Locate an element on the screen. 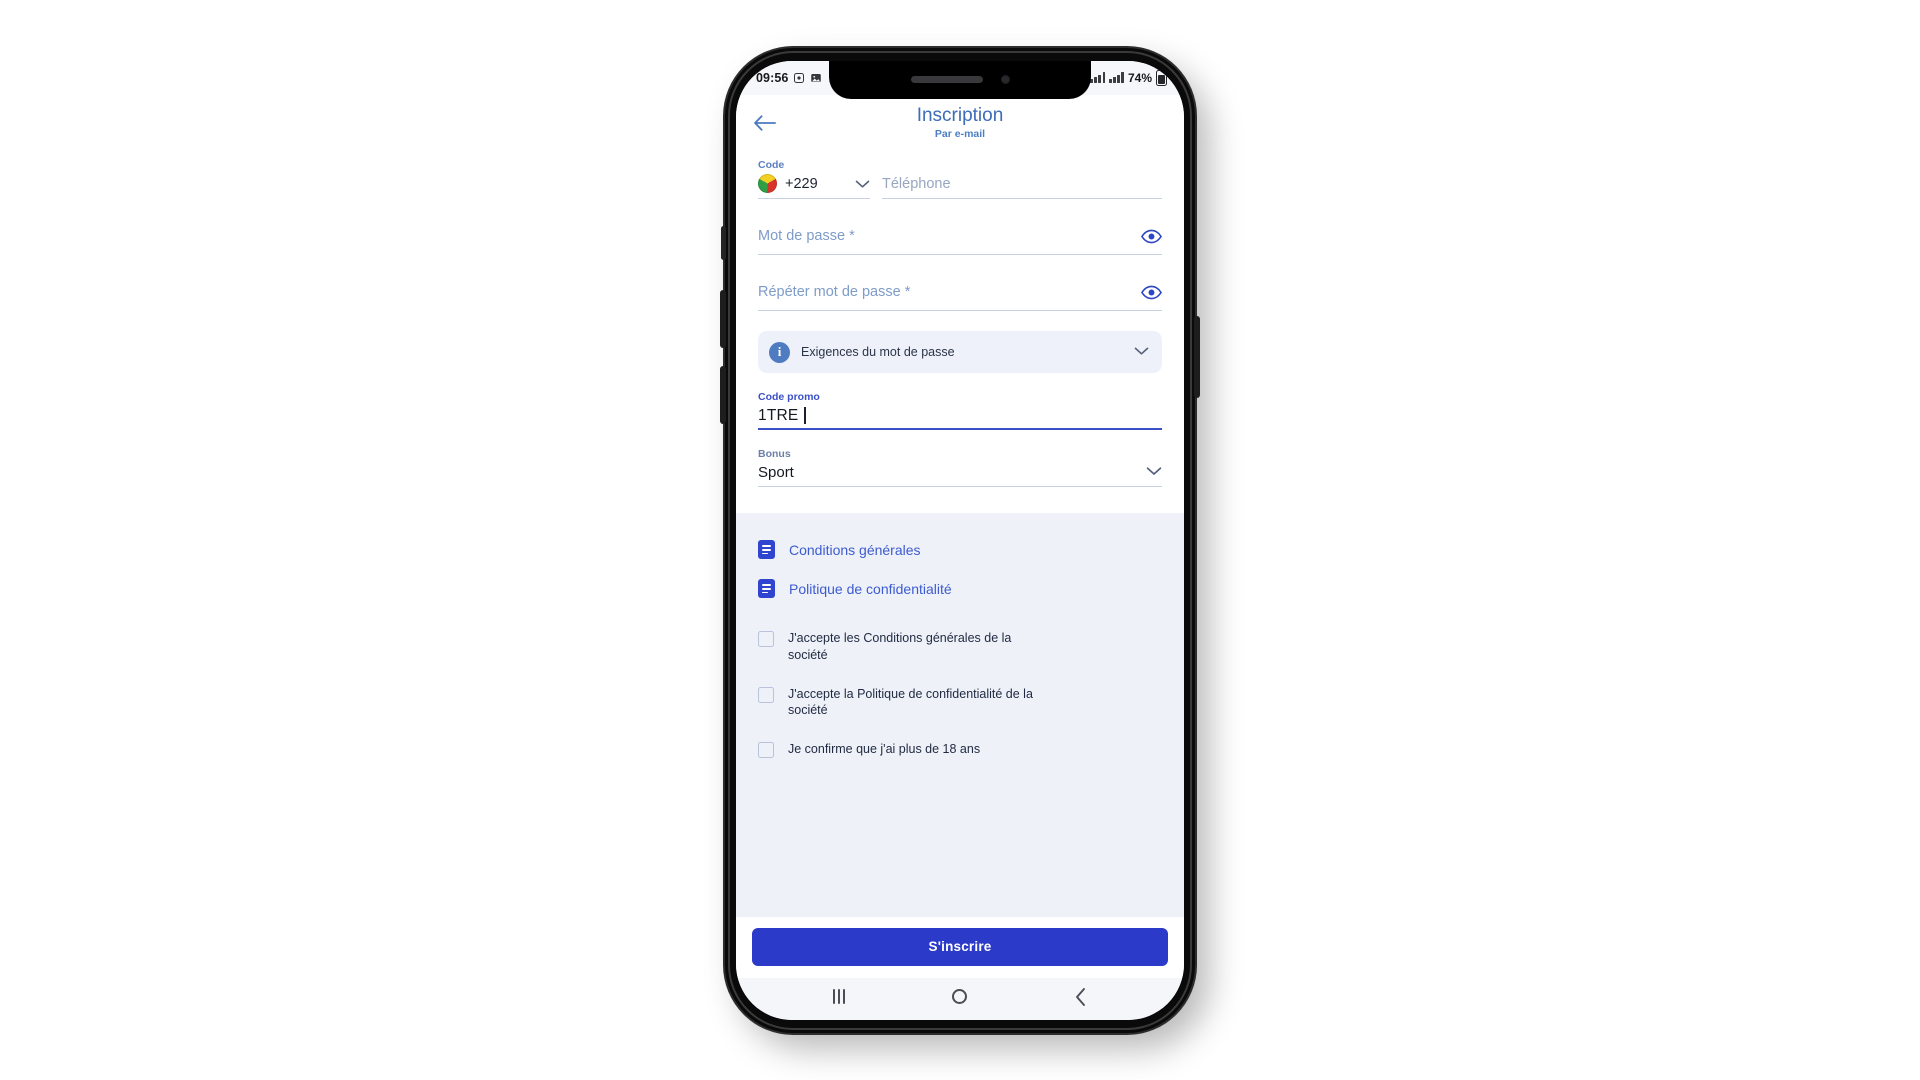 This screenshot has width=1920, height=1080. app-header-titles: Inscription Par e-mail is located at coordinates (960, 123).